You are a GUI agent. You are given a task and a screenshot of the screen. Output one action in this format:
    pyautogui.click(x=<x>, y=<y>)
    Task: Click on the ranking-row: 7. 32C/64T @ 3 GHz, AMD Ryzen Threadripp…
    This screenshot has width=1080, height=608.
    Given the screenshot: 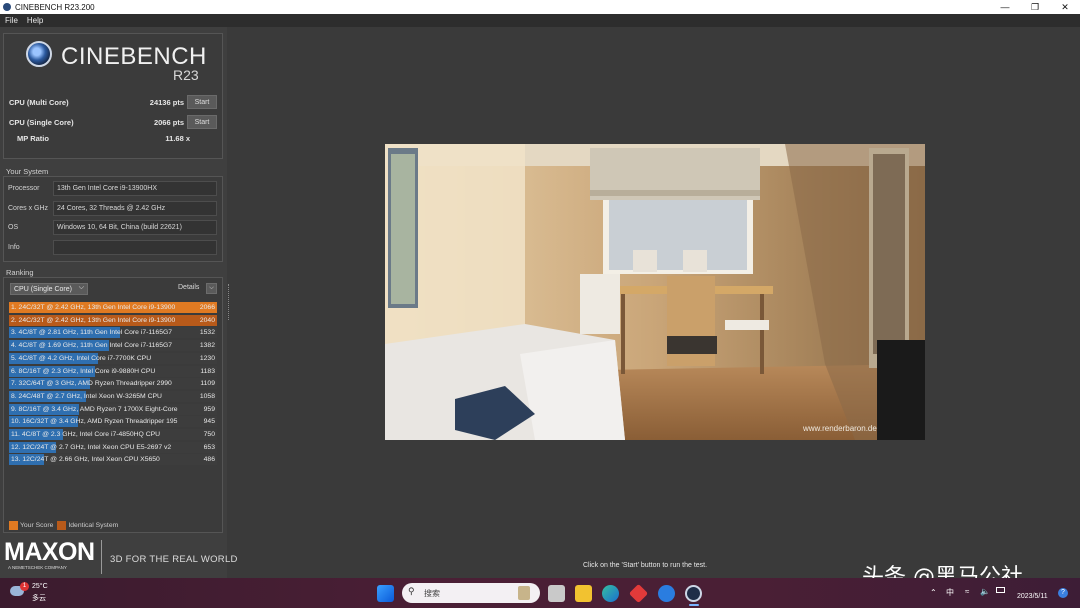 What is the action you would take?
    pyautogui.click(x=113, y=384)
    